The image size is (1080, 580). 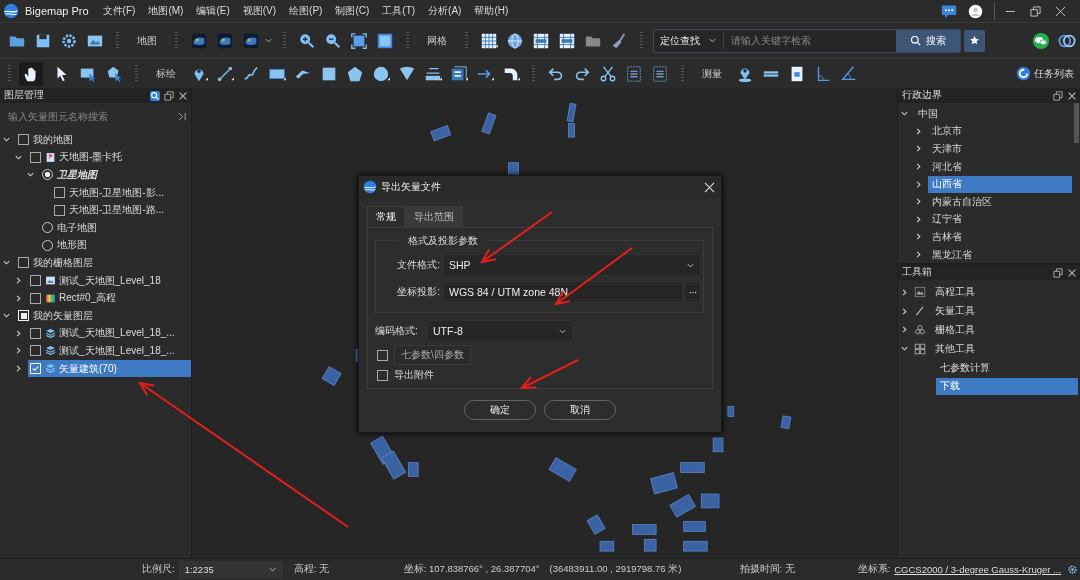 I want to click on text-frame-icon, so click(x=459, y=73).